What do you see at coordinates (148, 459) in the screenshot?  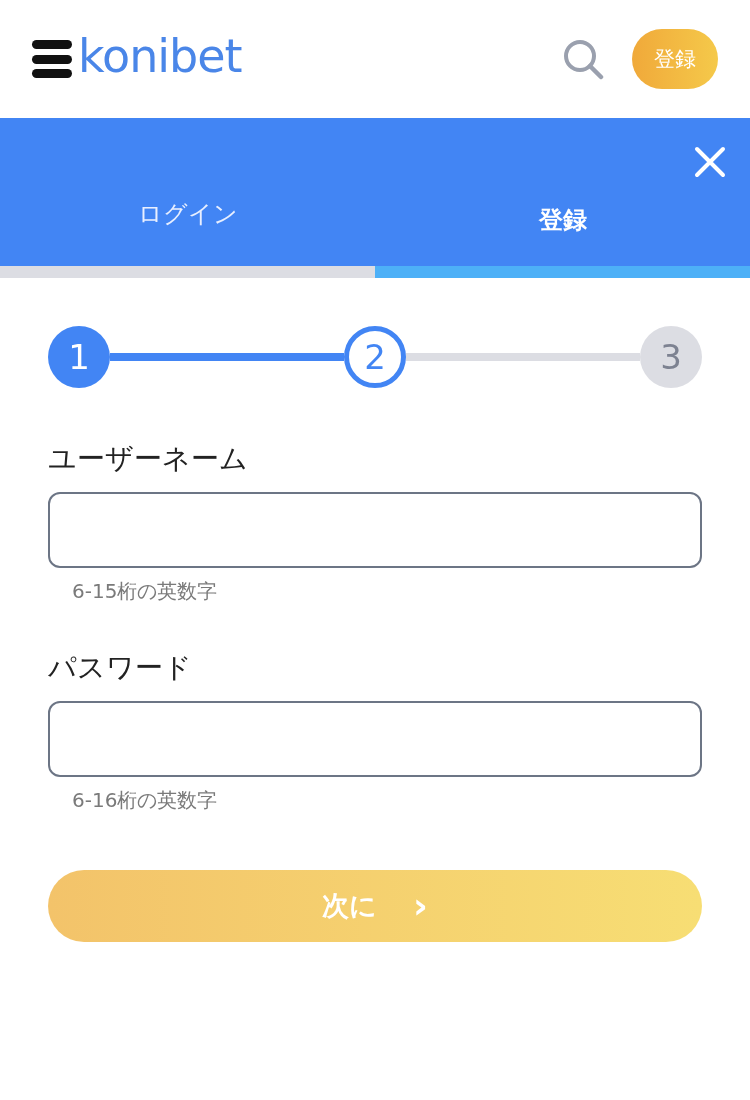 I see `field-label: ユーザーネーム` at bounding box center [148, 459].